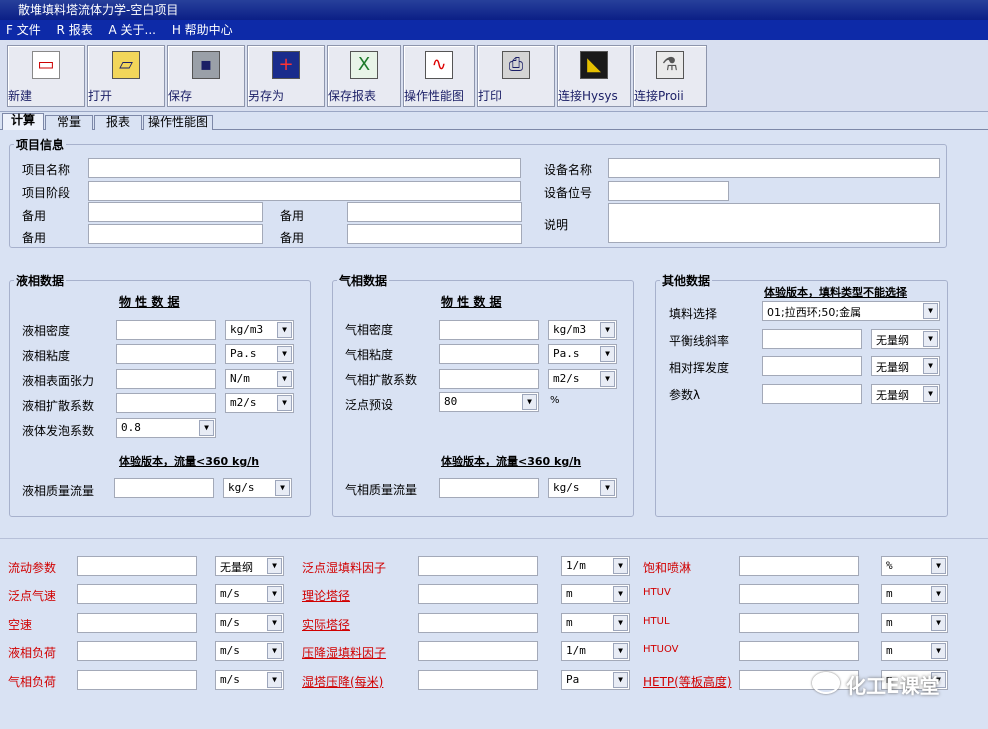  What do you see at coordinates (249, 623) in the screenshot?
I see `superficial-velocity-unit-select: m/s ▼` at bounding box center [249, 623].